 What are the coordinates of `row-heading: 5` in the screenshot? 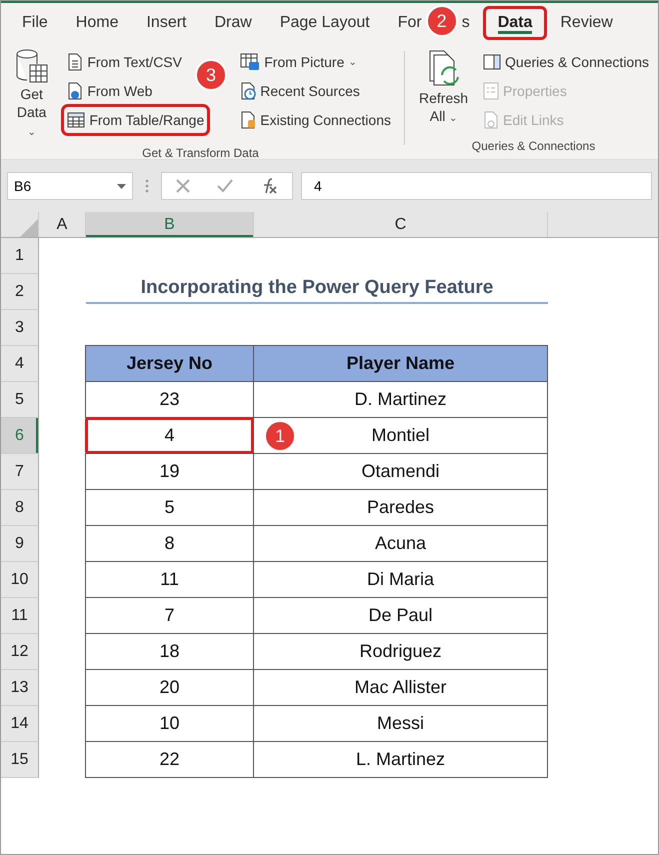 It's located at (20, 400).